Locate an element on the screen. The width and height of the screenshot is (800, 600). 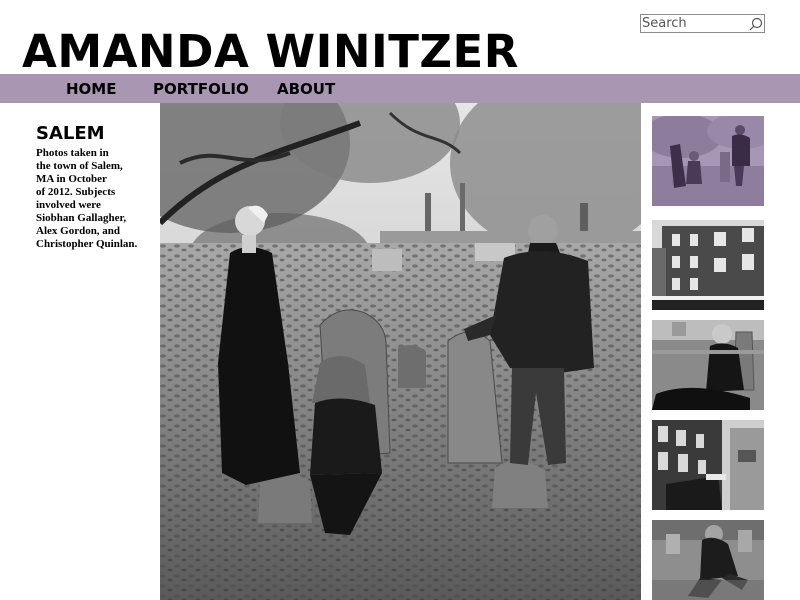
nav-portfolio: PORTFOLIO is located at coordinates (201, 88).